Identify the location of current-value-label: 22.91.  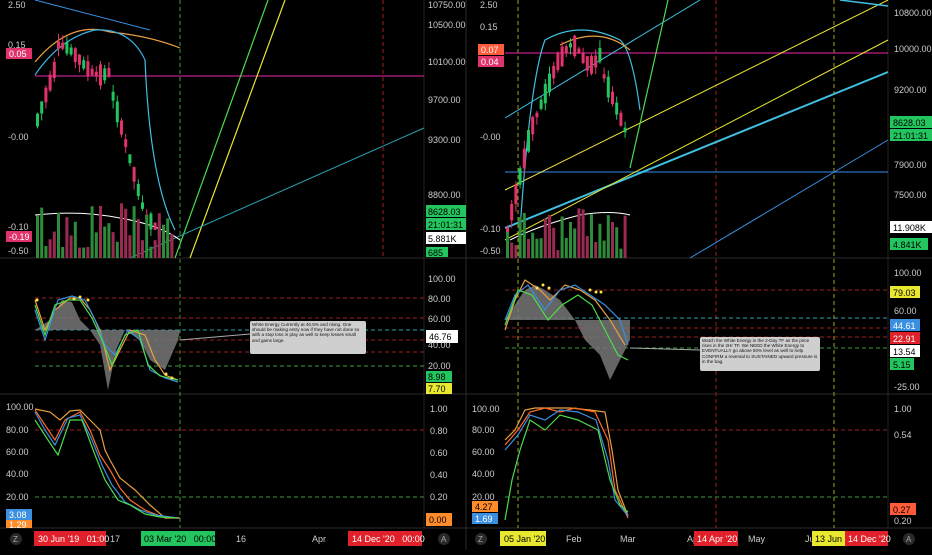
(904, 339).